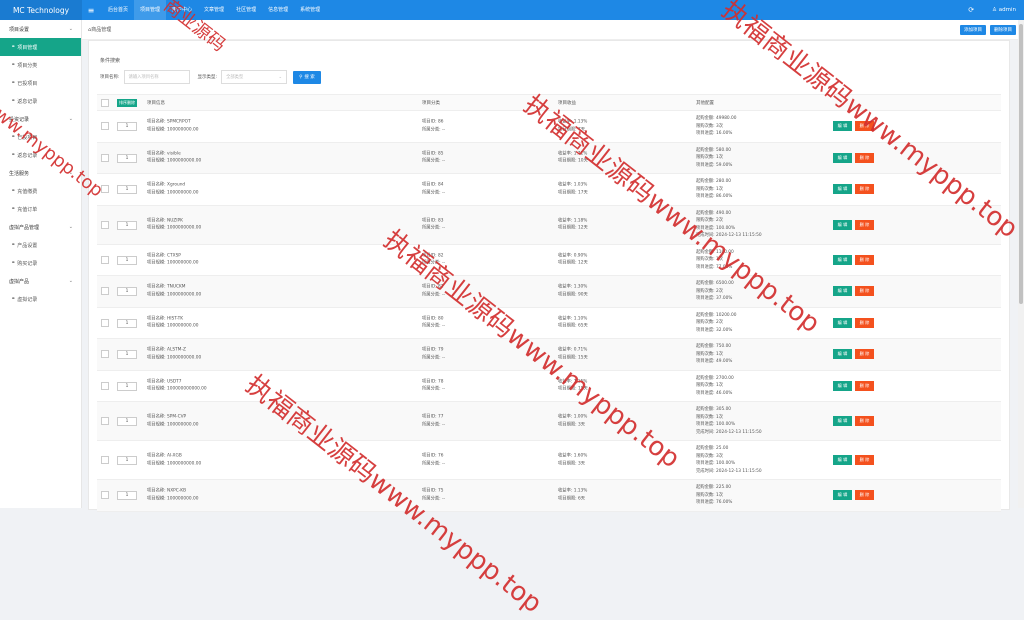 The width and height of the screenshot is (1024, 620). What do you see at coordinates (182, 10) in the screenshot?
I see `topnav-item: 用户中心` at bounding box center [182, 10].